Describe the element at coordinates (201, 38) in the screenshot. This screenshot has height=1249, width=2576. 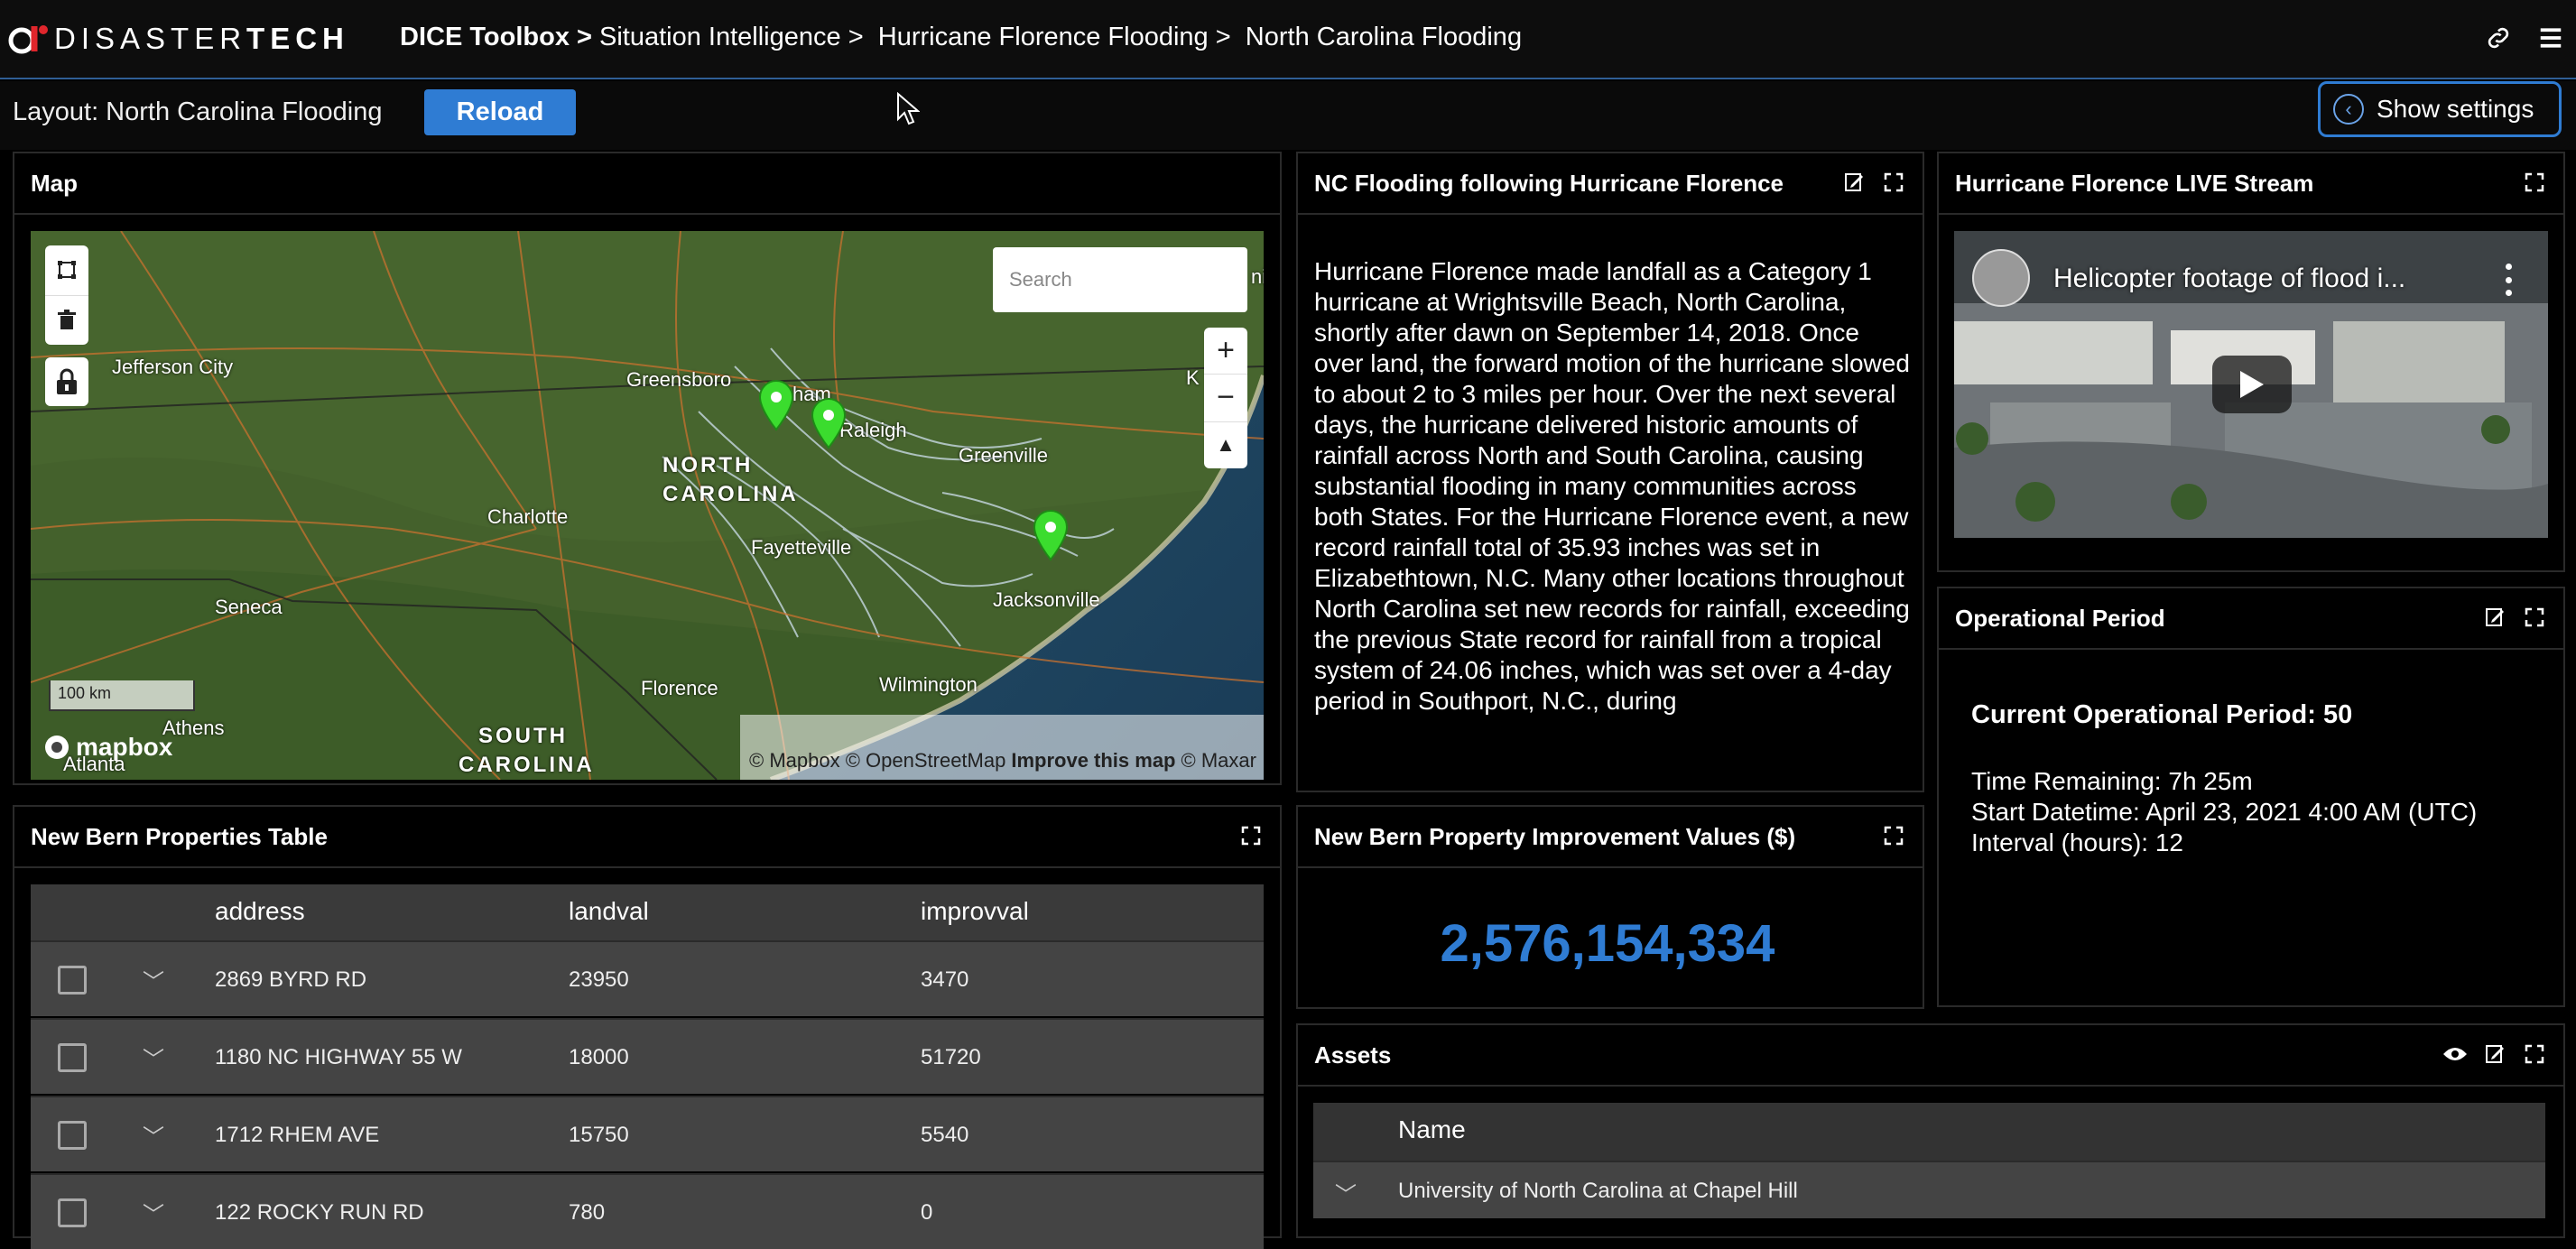
I see `logo-text: DISASTERTECH` at that location.